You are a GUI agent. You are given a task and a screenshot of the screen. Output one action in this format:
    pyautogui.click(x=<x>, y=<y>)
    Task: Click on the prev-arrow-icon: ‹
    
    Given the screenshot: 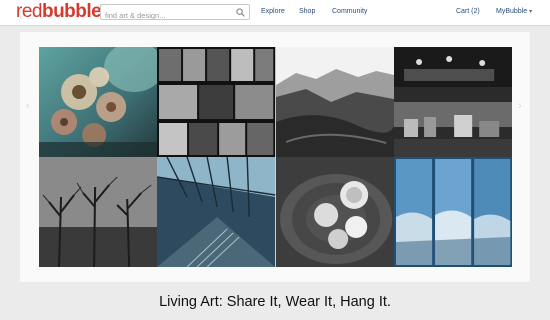 What is the action you would take?
    pyautogui.click(x=28, y=106)
    